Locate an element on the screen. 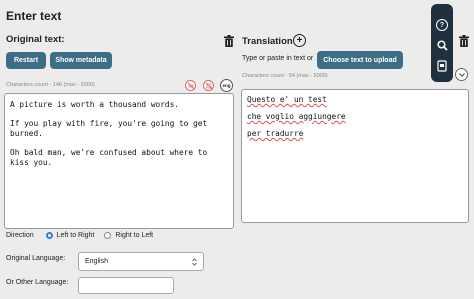 This screenshot has height=299, width=474. floating-toolbar: ? is located at coordinates (442, 43).